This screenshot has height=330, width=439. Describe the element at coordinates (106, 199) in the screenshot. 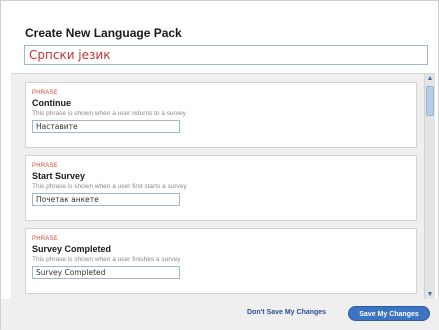

I see `phrase-translation-input: Почетак анкете` at that location.